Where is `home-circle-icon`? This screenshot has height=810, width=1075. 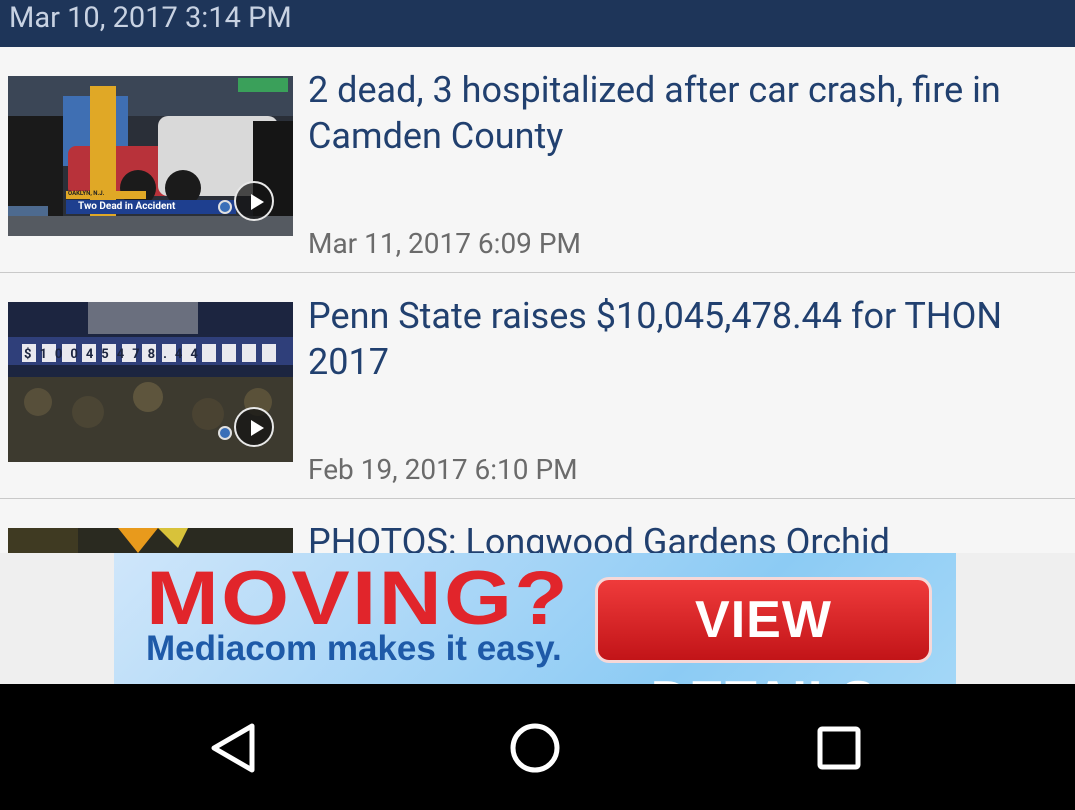
home-circle-icon is located at coordinates (535, 748).